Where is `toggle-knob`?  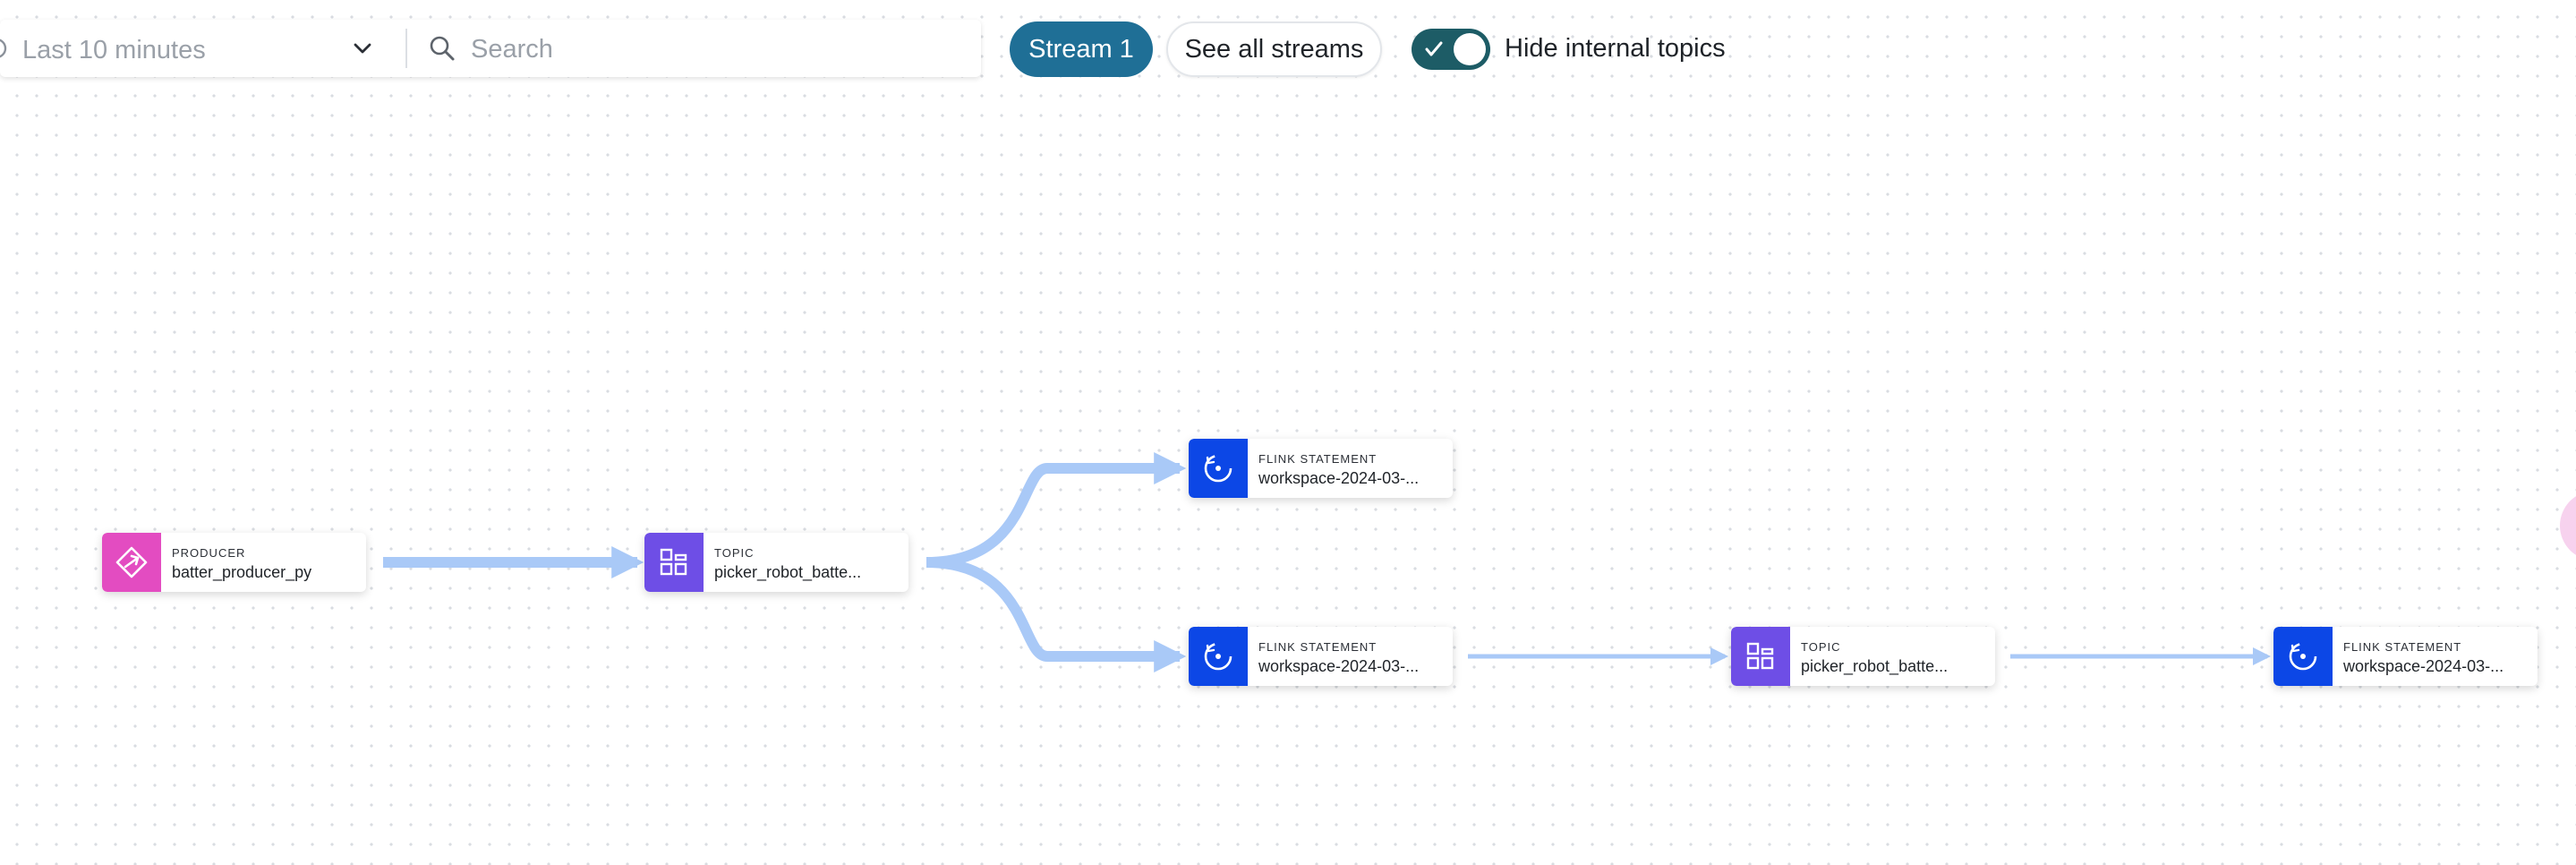 toggle-knob is located at coordinates (1470, 49).